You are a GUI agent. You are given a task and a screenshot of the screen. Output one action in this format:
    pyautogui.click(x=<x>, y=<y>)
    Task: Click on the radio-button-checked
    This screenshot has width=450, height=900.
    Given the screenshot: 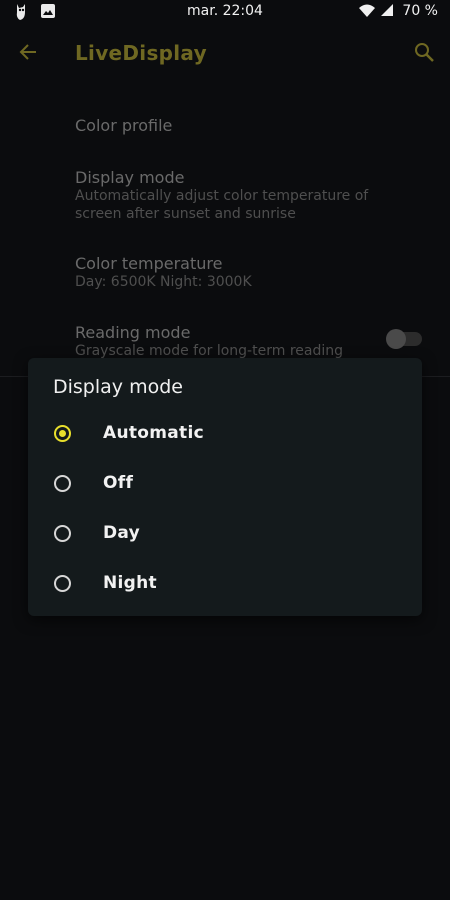 What is the action you would take?
    pyautogui.click(x=62, y=433)
    